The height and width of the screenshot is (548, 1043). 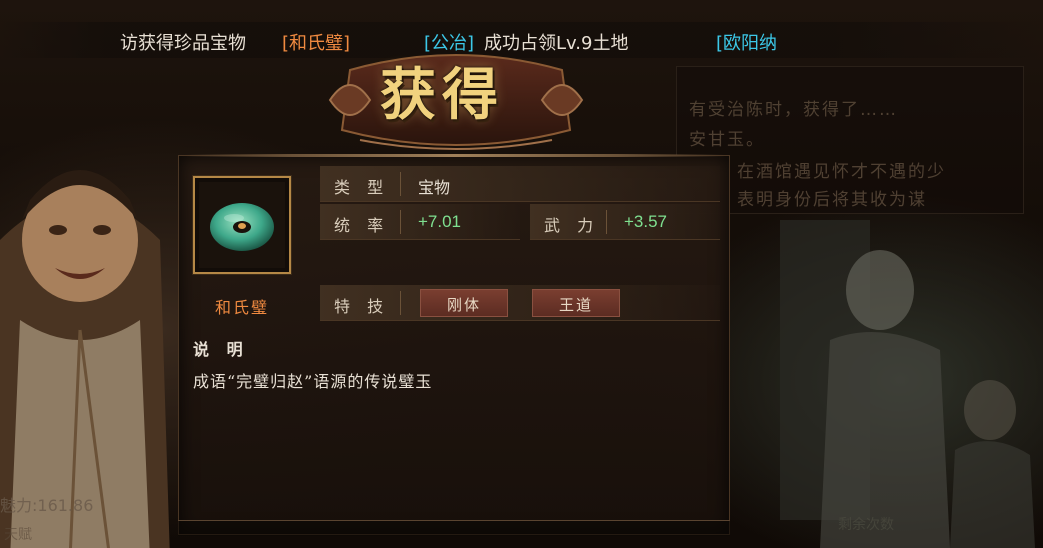 I want to click on attribute-row-type: 类 型 宝物, so click(x=520, y=184).